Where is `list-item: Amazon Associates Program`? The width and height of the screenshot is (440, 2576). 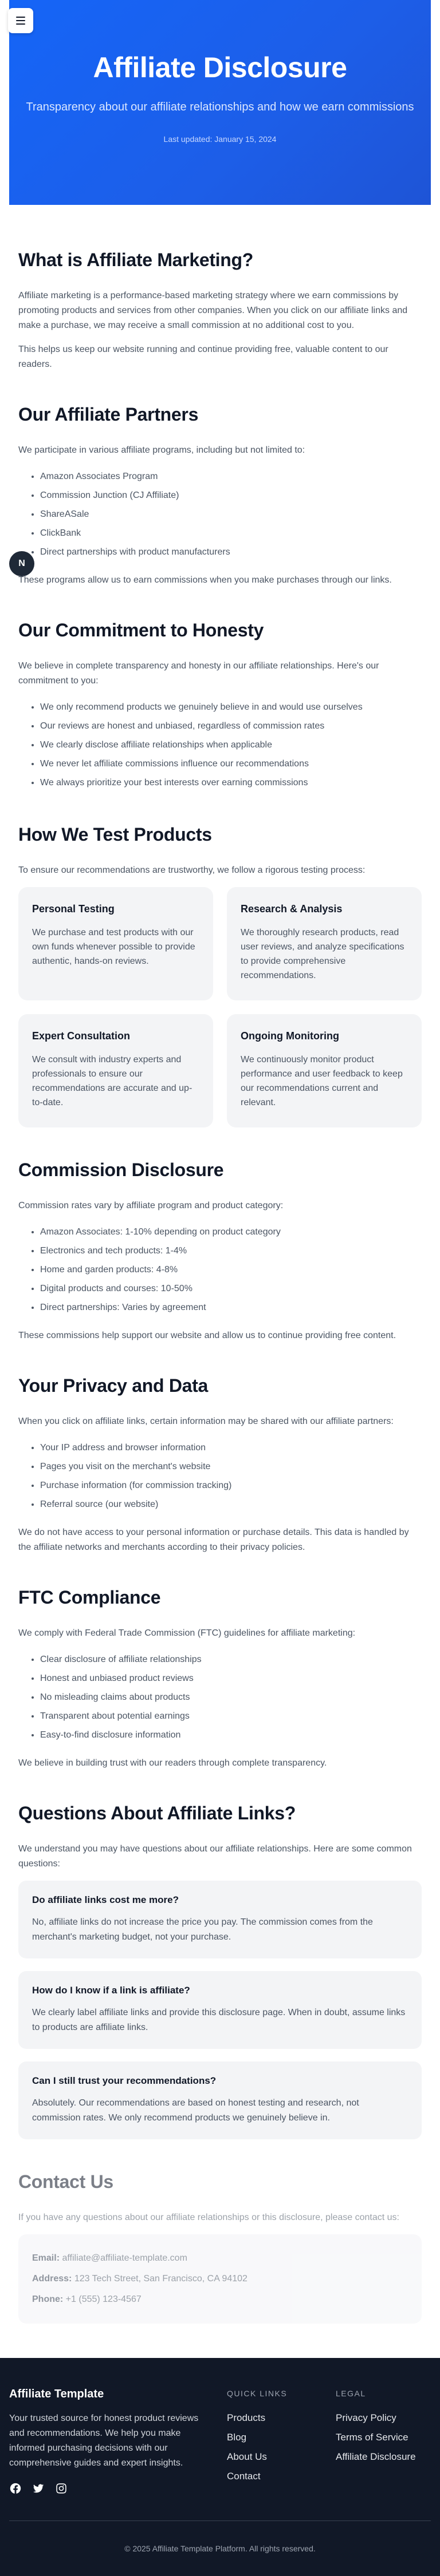 list-item: Amazon Associates Program is located at coordinates (231, 476).